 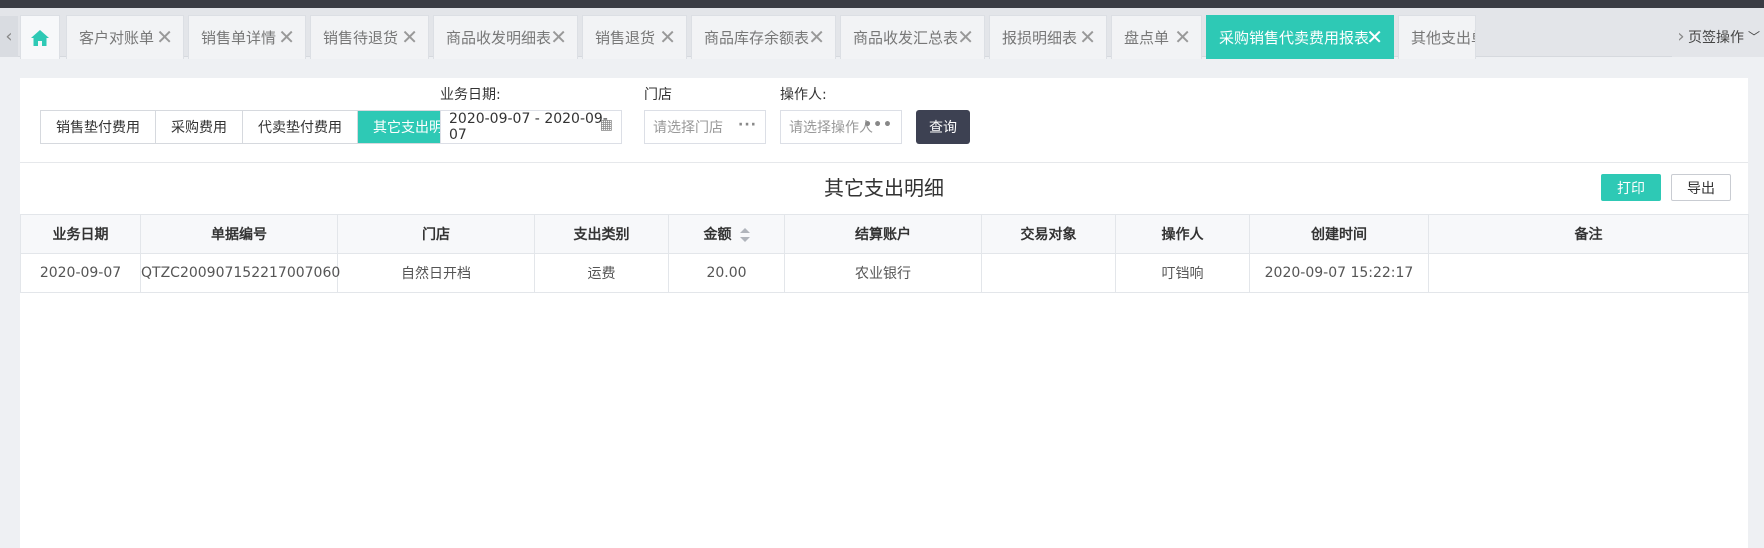 I want to click on store-placeholder: 请选择门店, so click(x=688, y=128).